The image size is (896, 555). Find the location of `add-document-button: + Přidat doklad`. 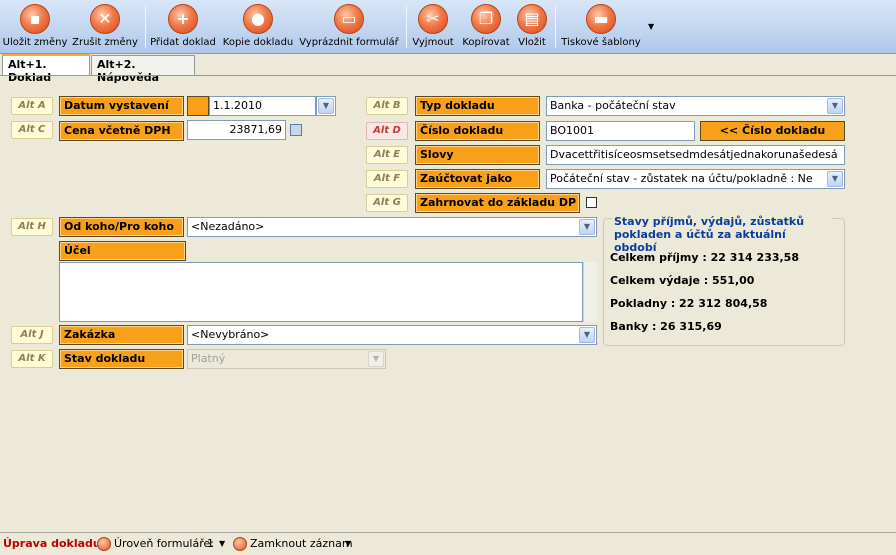

add-document-button: + Přidat doklad is located at coordinates (183, 28).